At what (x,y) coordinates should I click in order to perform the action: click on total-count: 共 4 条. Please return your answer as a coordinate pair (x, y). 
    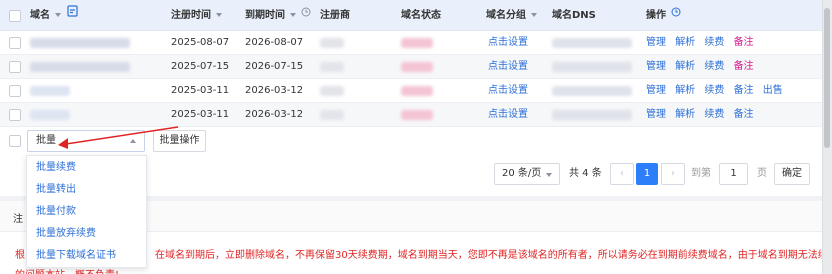
    Looking at the image, I should click on (585, 173).